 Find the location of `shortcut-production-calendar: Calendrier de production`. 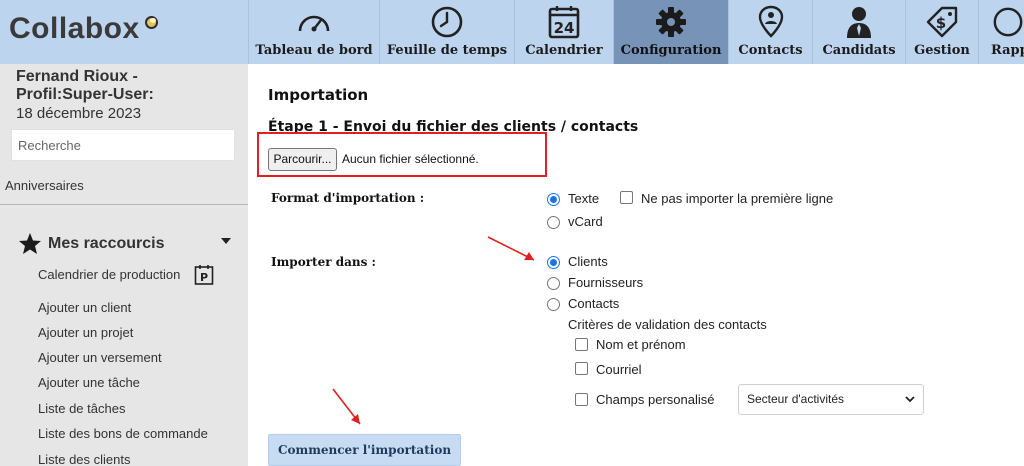

shortcut-production-calendar: Calendrier de production is located at coordinates (109, 274).